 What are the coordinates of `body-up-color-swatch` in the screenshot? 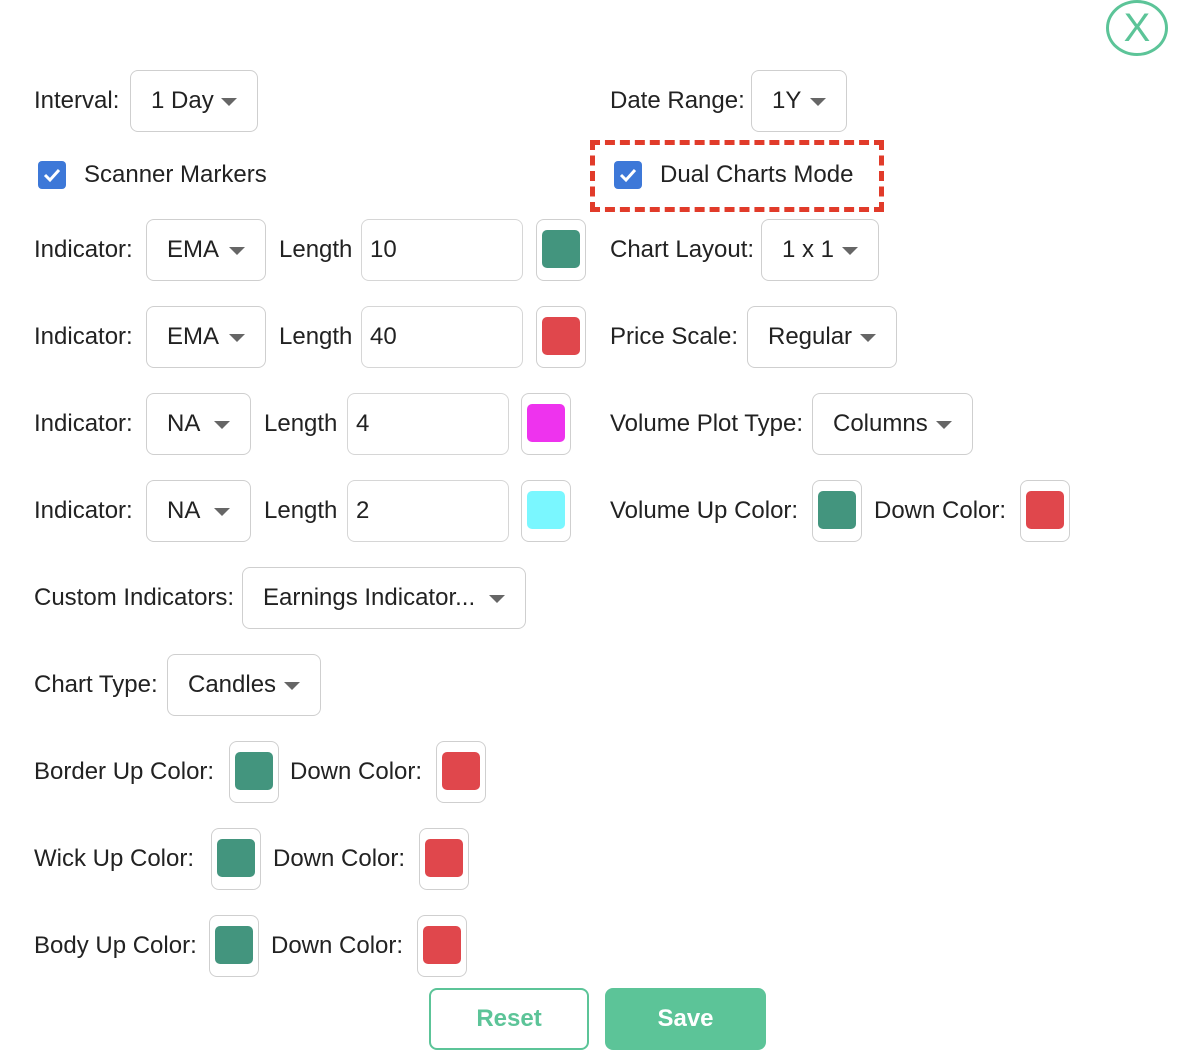 It's located at (234, 946).